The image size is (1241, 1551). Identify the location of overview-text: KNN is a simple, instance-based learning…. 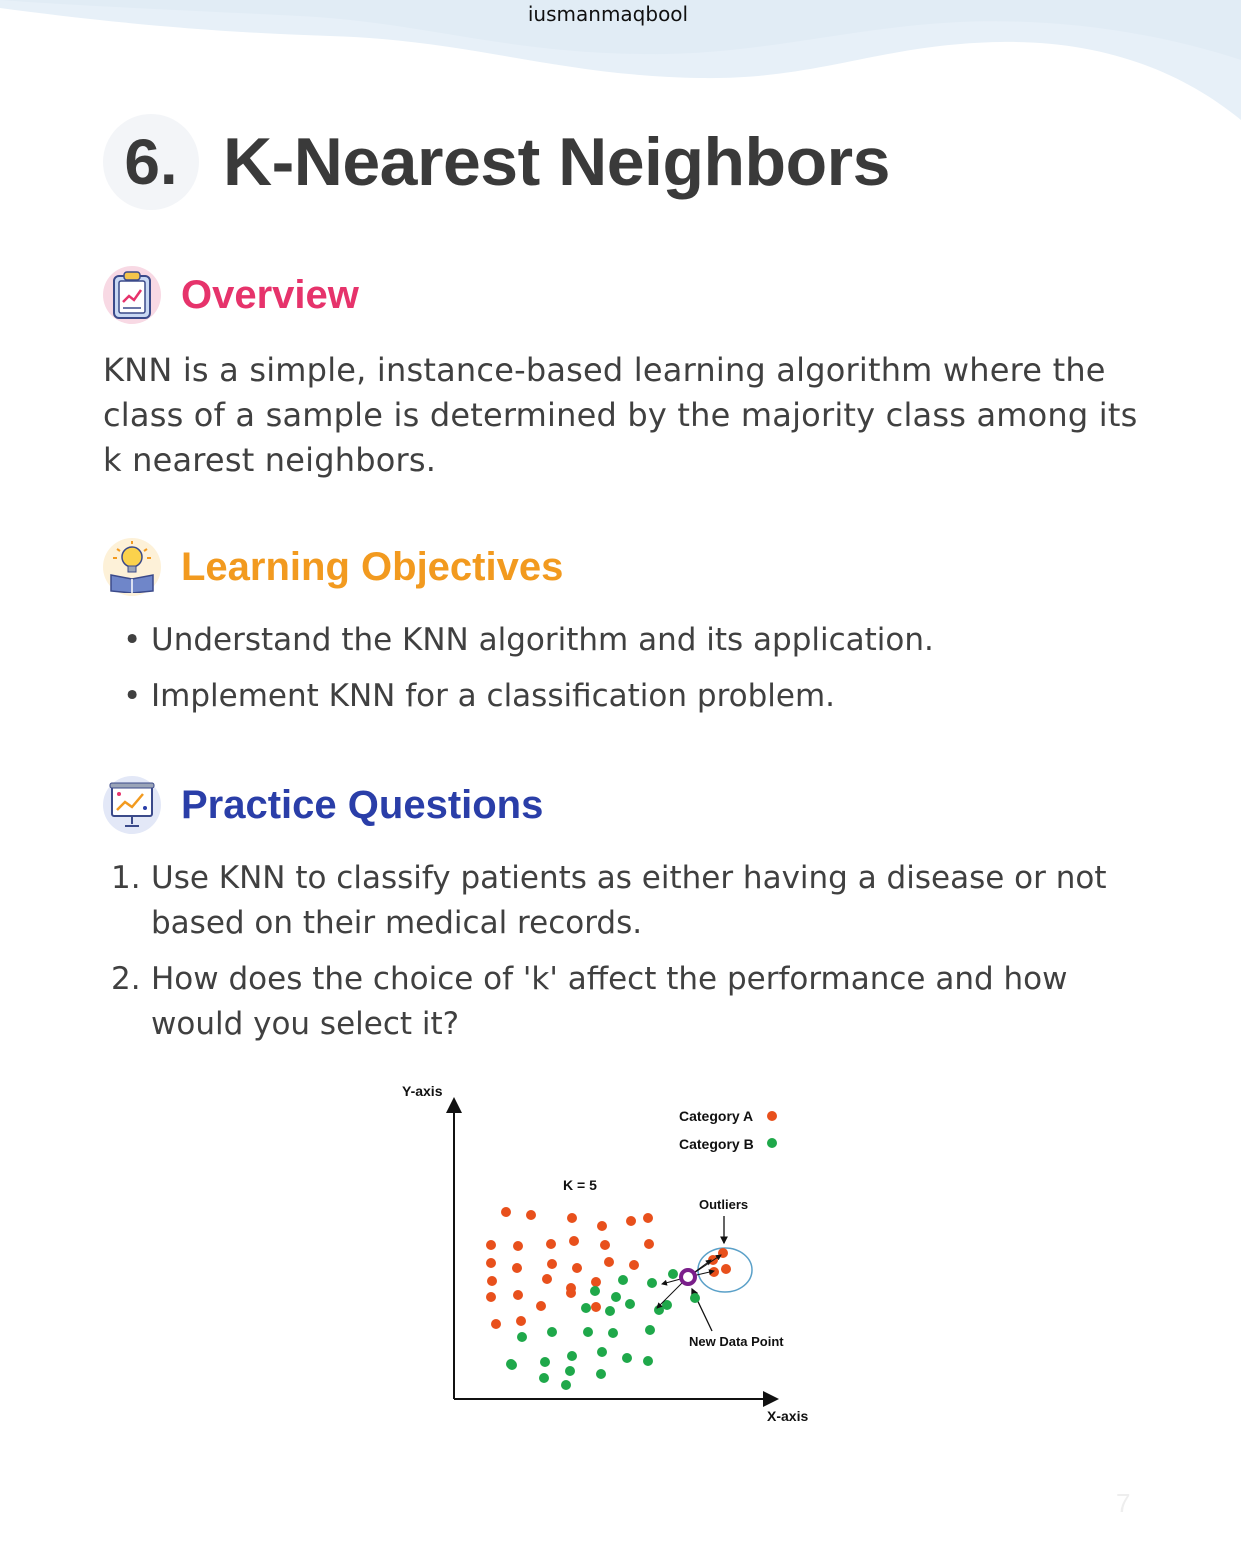
(620, 415).